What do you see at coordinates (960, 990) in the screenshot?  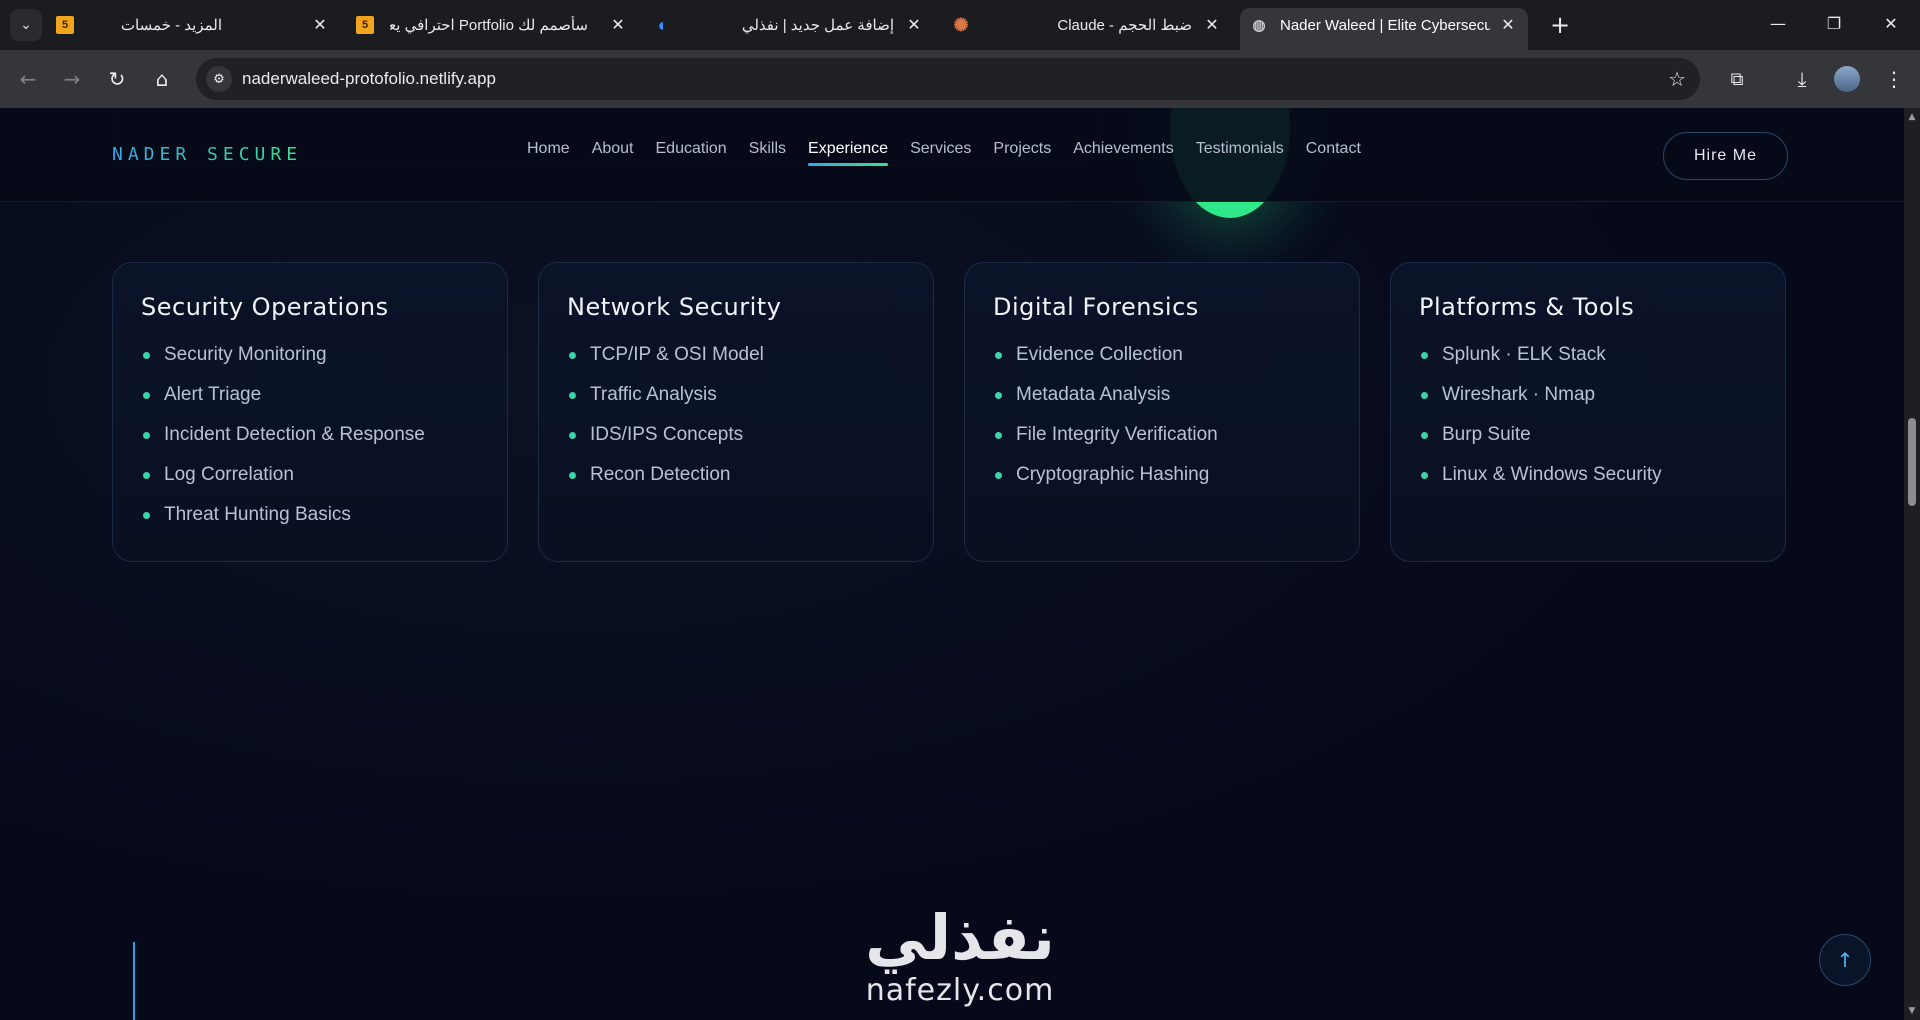 I see `watermark-latin: nafezly.com` at bounding box center [960, 990].